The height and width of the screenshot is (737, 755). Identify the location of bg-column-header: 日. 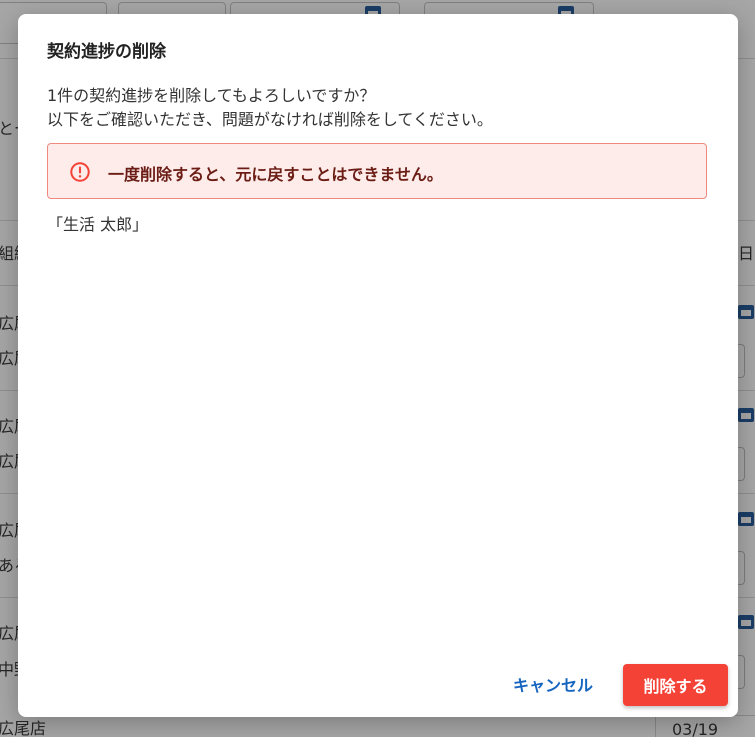
(746, 253).